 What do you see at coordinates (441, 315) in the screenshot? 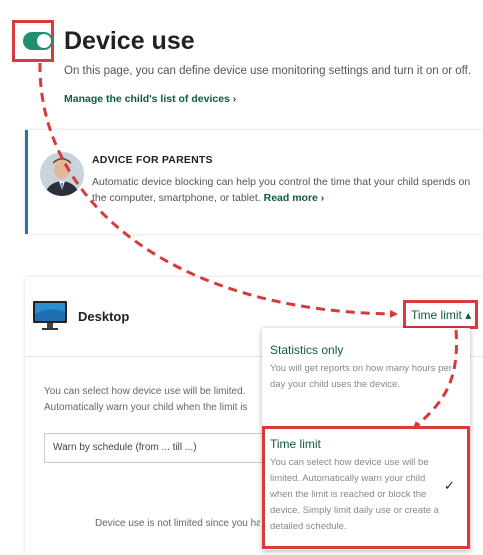
I see `time-limit-dropdown-trigger: Time limit ▴` at bounding box center [441, 315].